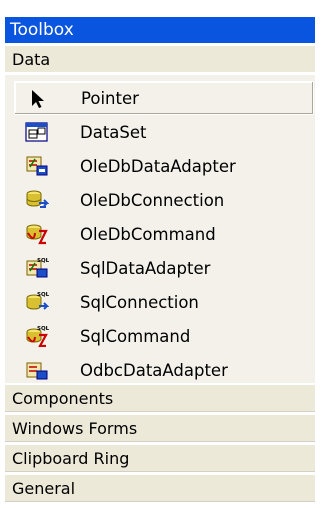  I want to click on toolbox-item-oledb-connection: OleDbConnection, so click(160, 200).